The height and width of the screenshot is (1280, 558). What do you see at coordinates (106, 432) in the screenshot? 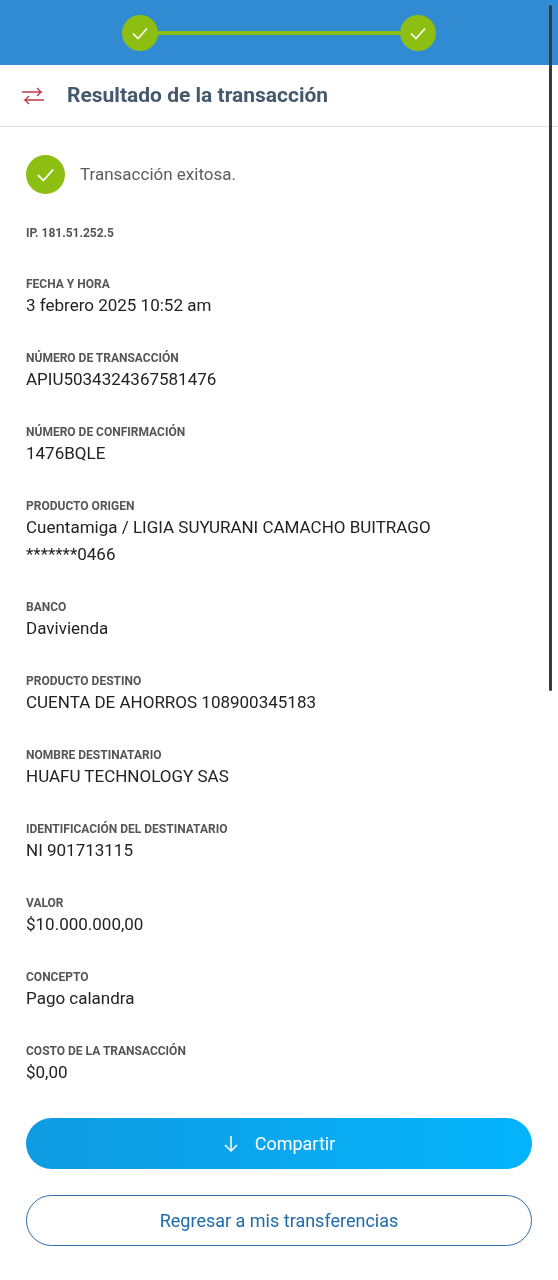
I see `field-label: NÚMERO DE CONFIRMACIÓN` at bounding box center [106, 432].